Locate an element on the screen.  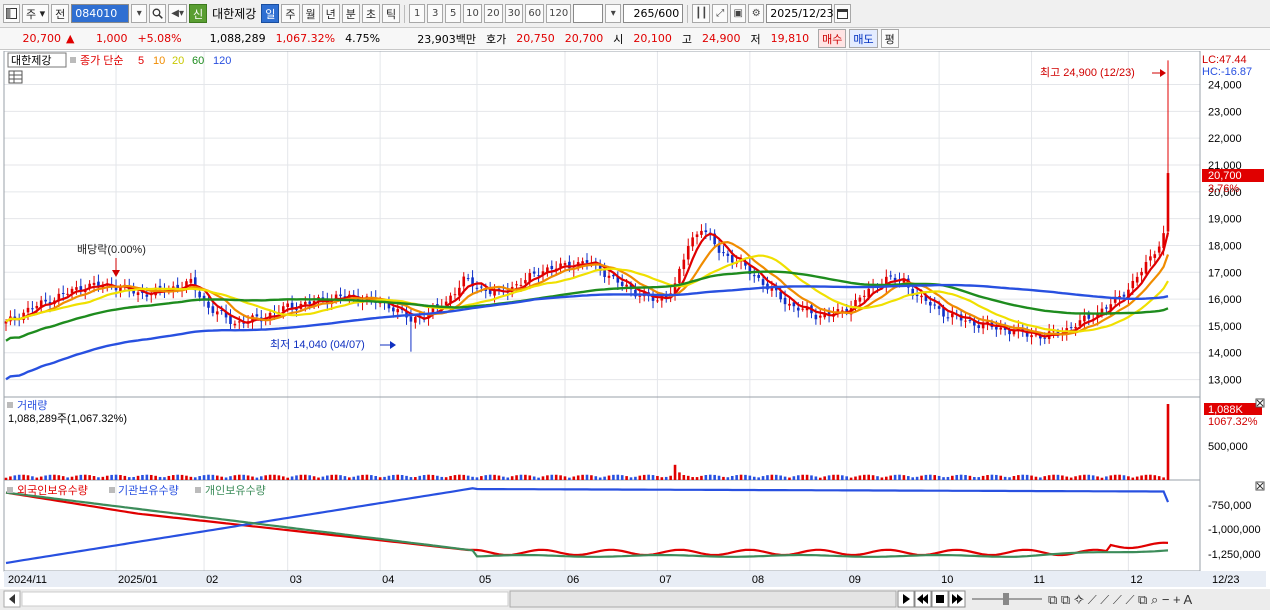
period-second-button: 초 is located at coordinates (371, 13).